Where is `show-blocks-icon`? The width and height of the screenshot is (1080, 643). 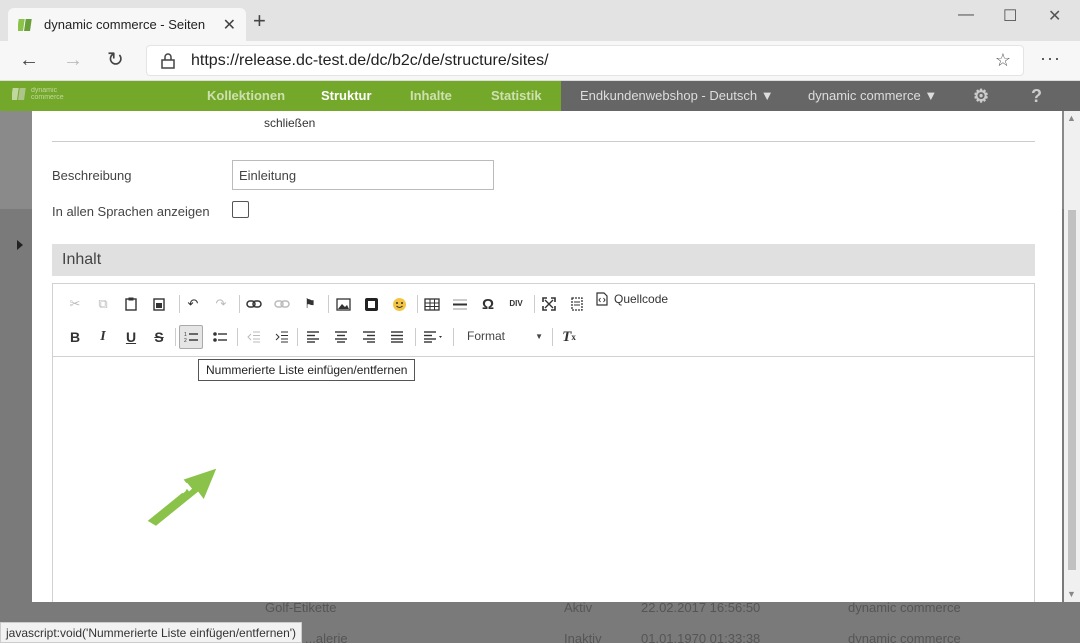
show-blocks-icon is located at coordinates (577, 304).